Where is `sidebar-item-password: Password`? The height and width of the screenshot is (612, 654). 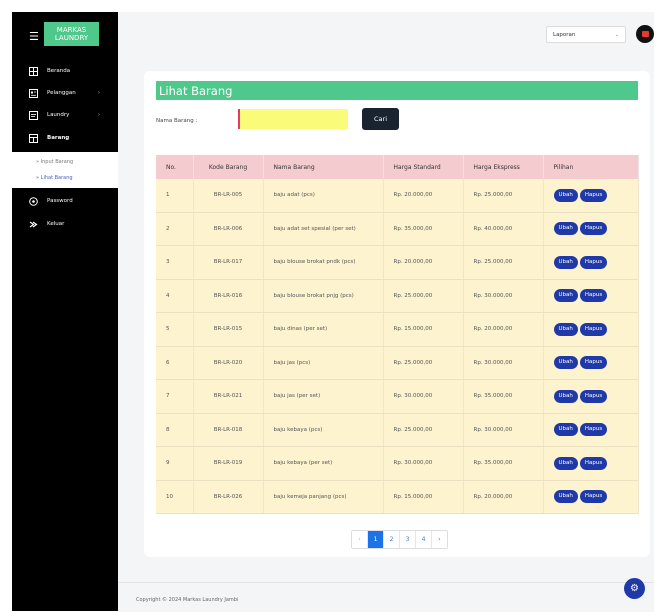 sidebar-item-password: Password is located at coordinates (65, 201).